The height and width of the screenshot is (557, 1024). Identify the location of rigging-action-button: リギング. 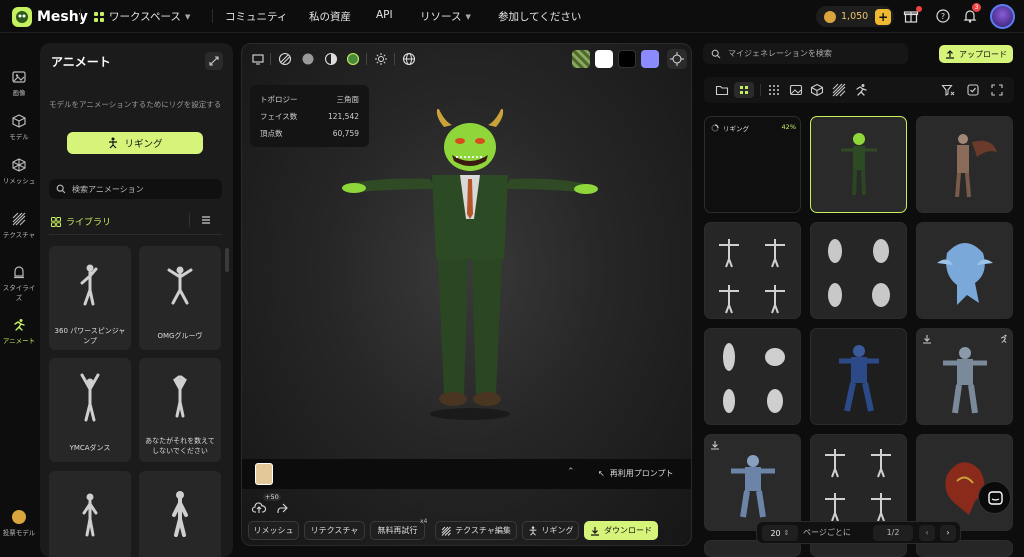
(550, 530).